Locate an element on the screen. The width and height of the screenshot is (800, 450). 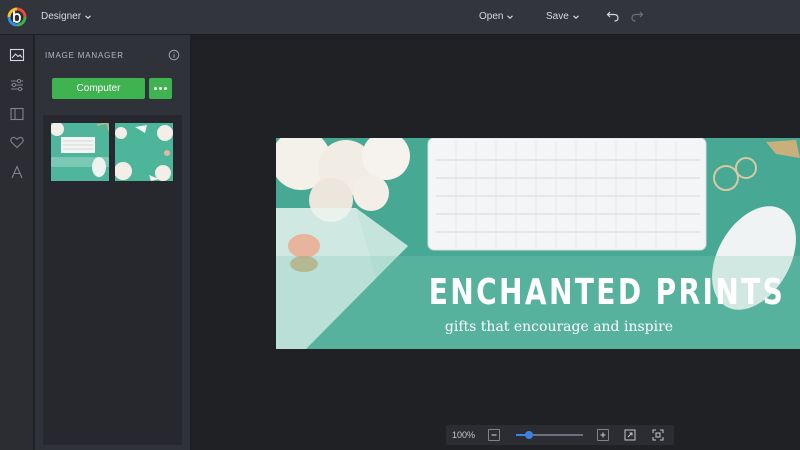
rail-adjust-button is located at coordinates (17, 85).